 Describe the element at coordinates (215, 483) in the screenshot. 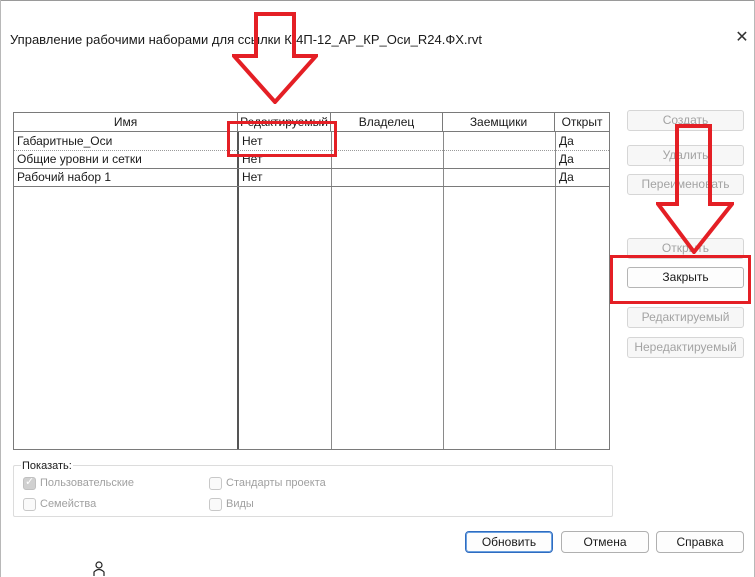

I see `project-standards-checkbox` at that location.